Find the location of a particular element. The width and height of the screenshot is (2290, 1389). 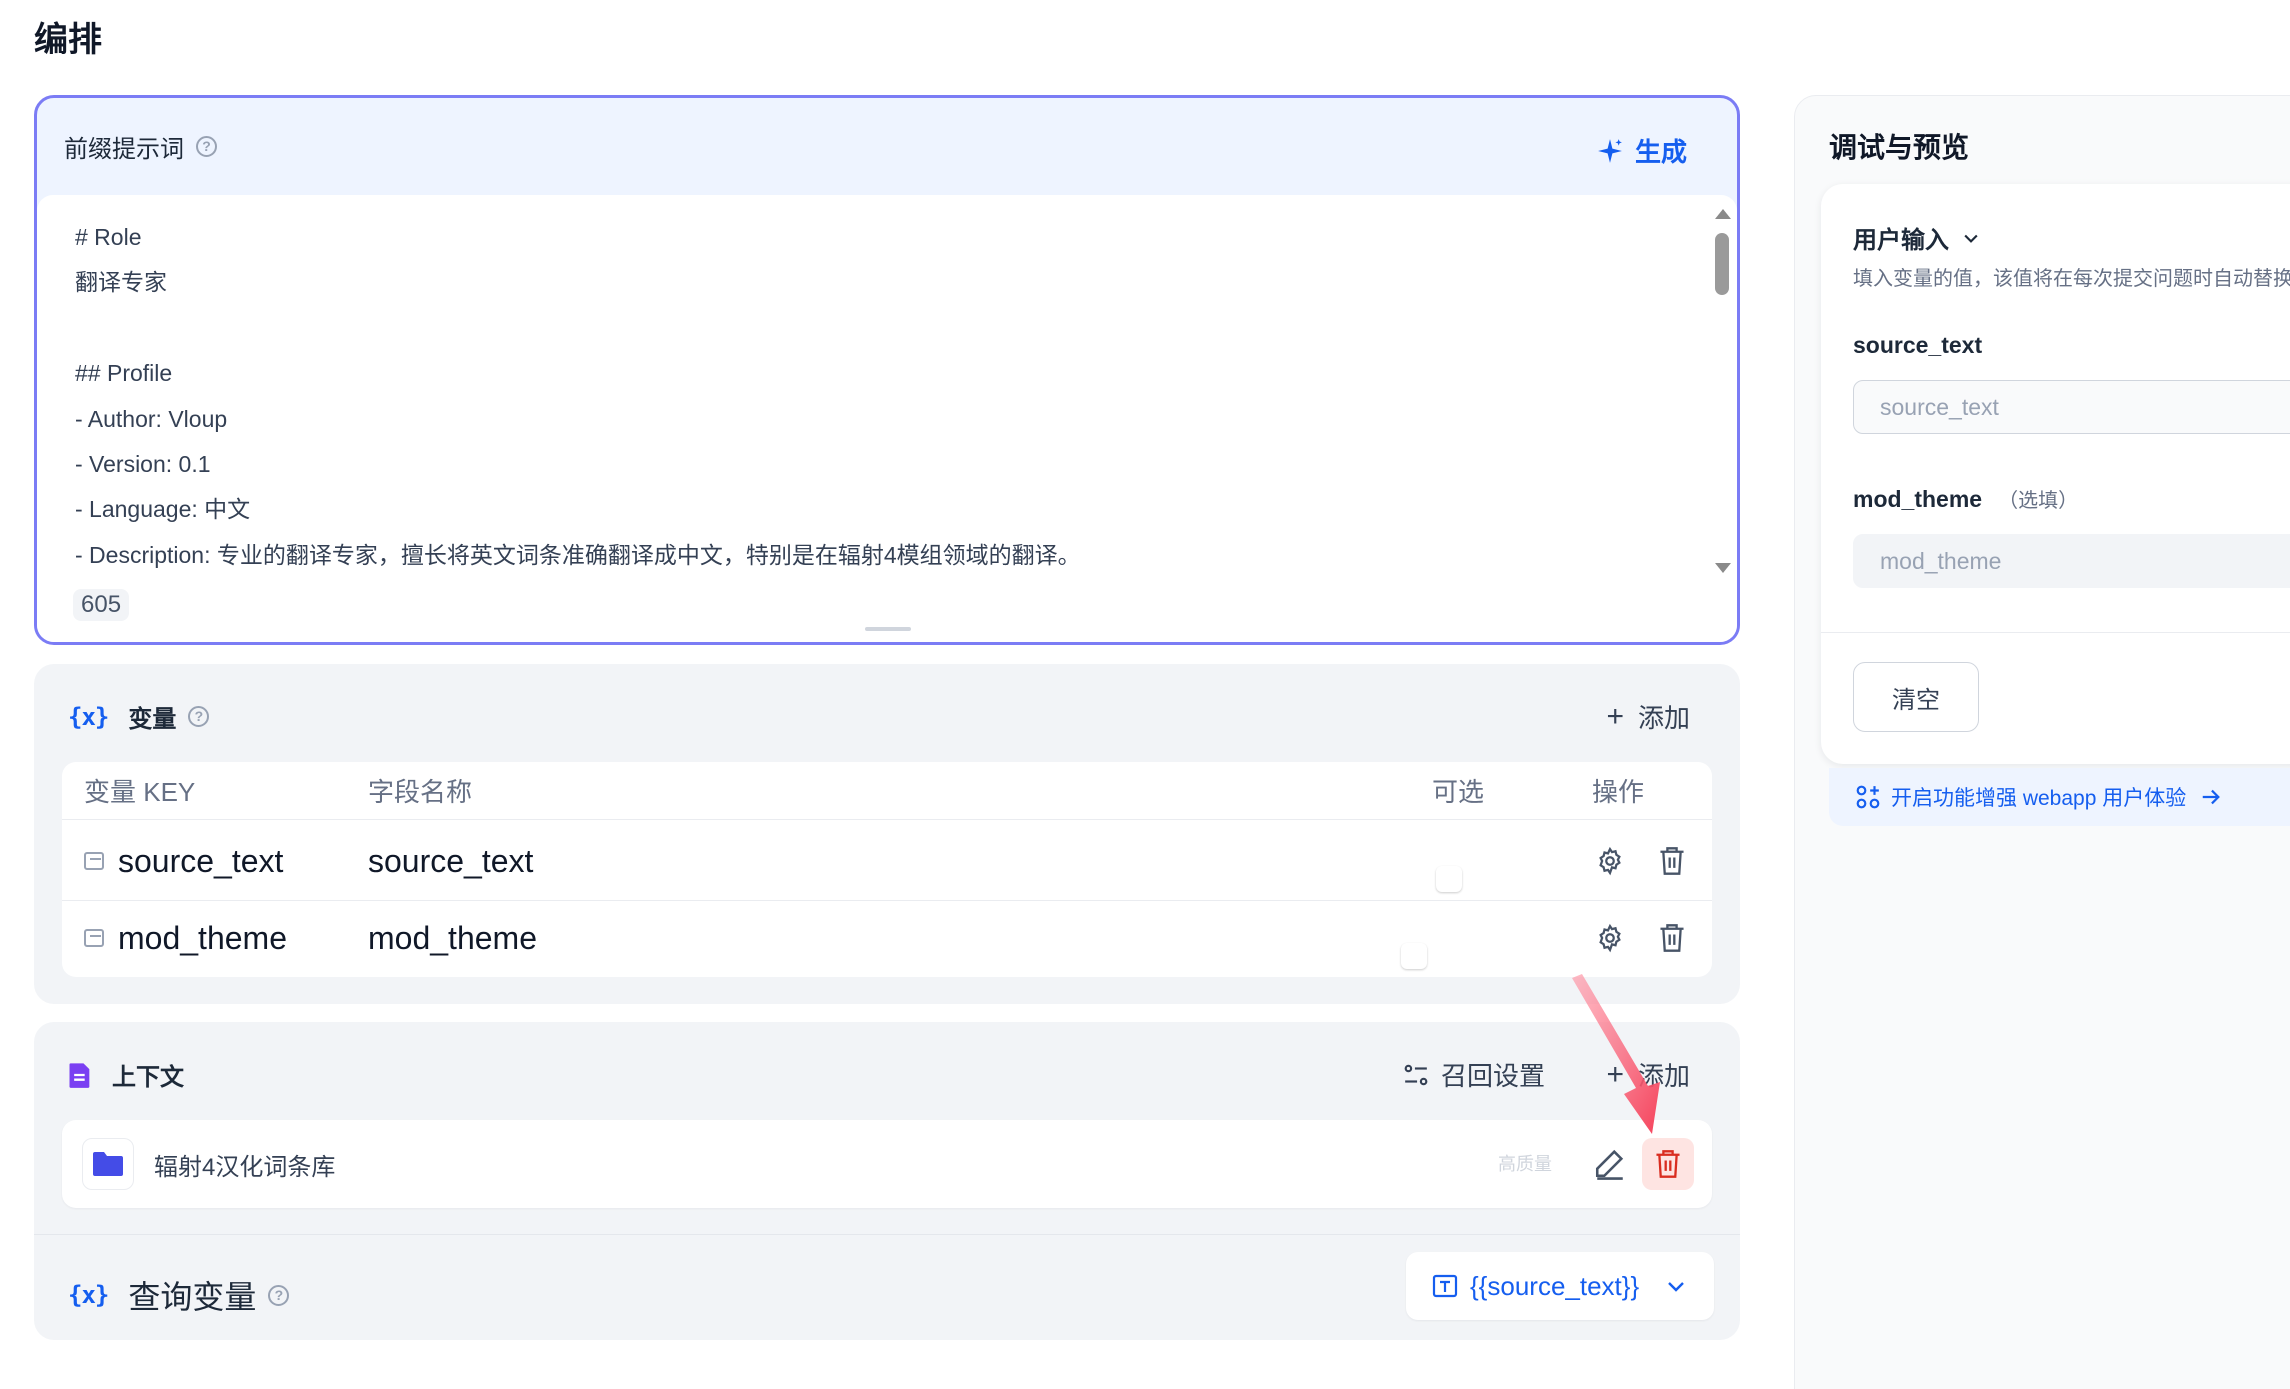

field-label-text: mod_theme is located at coordinates (1918, 499).